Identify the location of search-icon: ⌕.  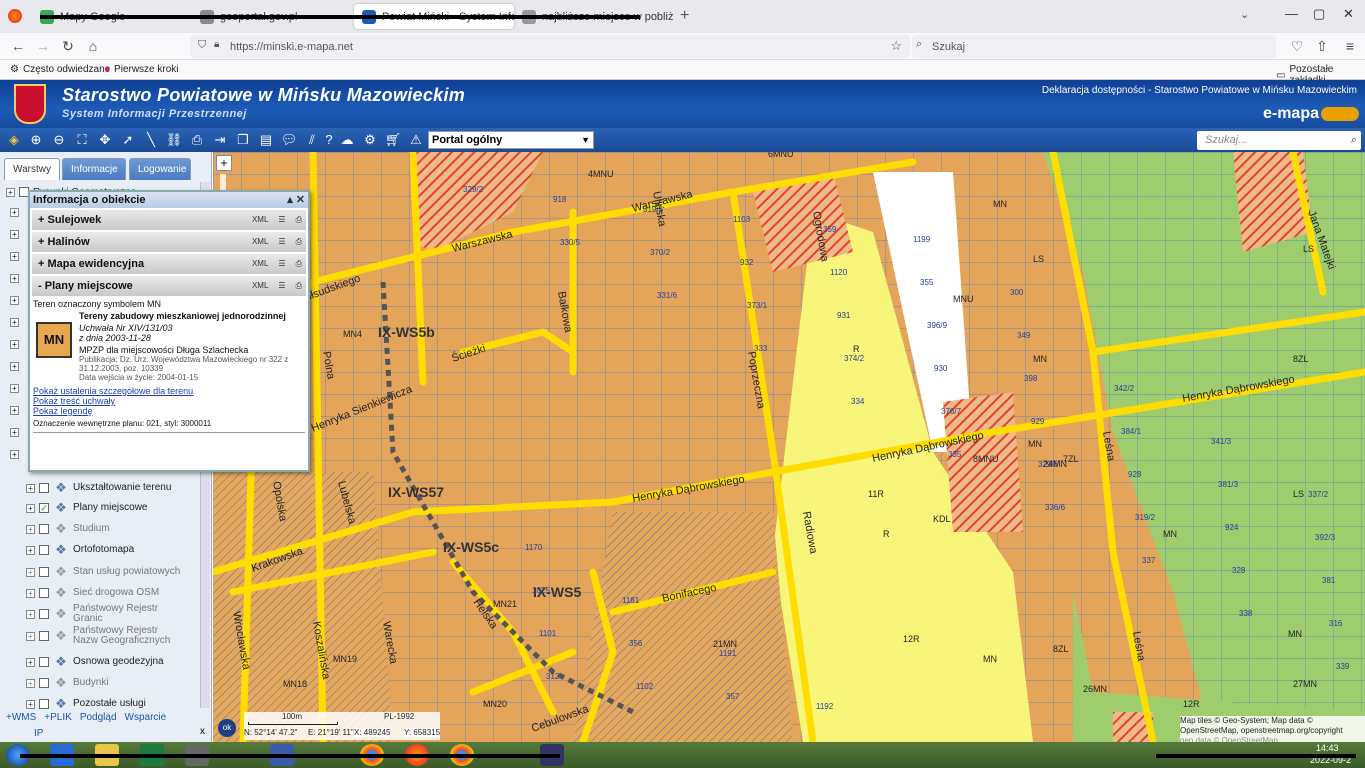
(1354, 140).